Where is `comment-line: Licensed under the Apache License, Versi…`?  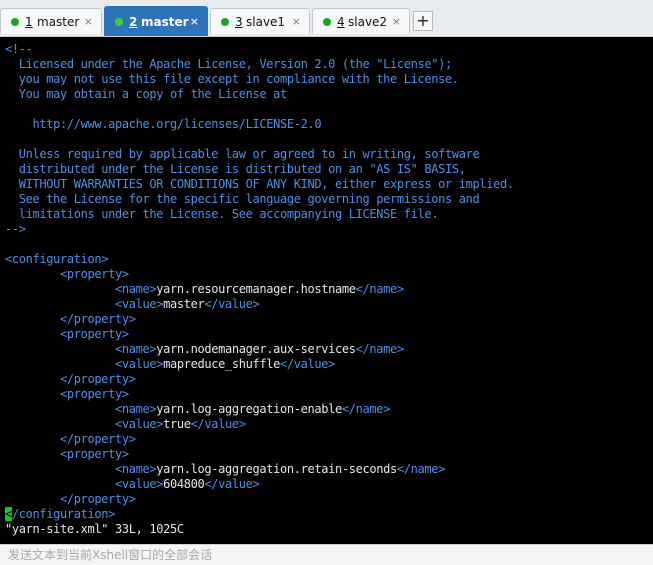
comment-line: Licensed under the Apache License, Versi… is located at coordinates (228, 64).